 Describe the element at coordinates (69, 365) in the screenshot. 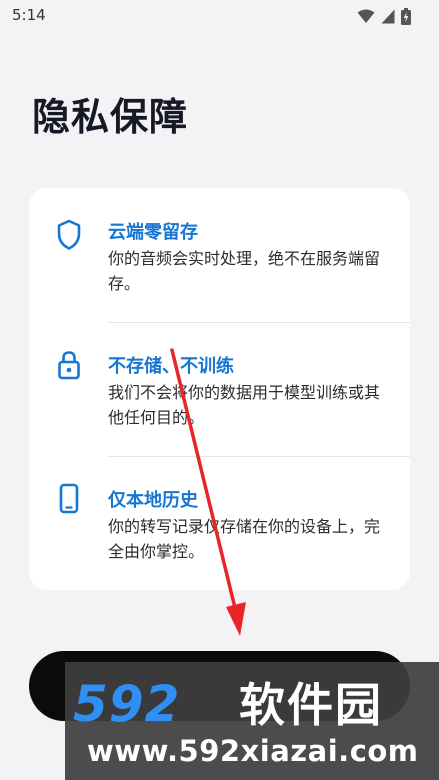

I see `lock-icon` at that location.